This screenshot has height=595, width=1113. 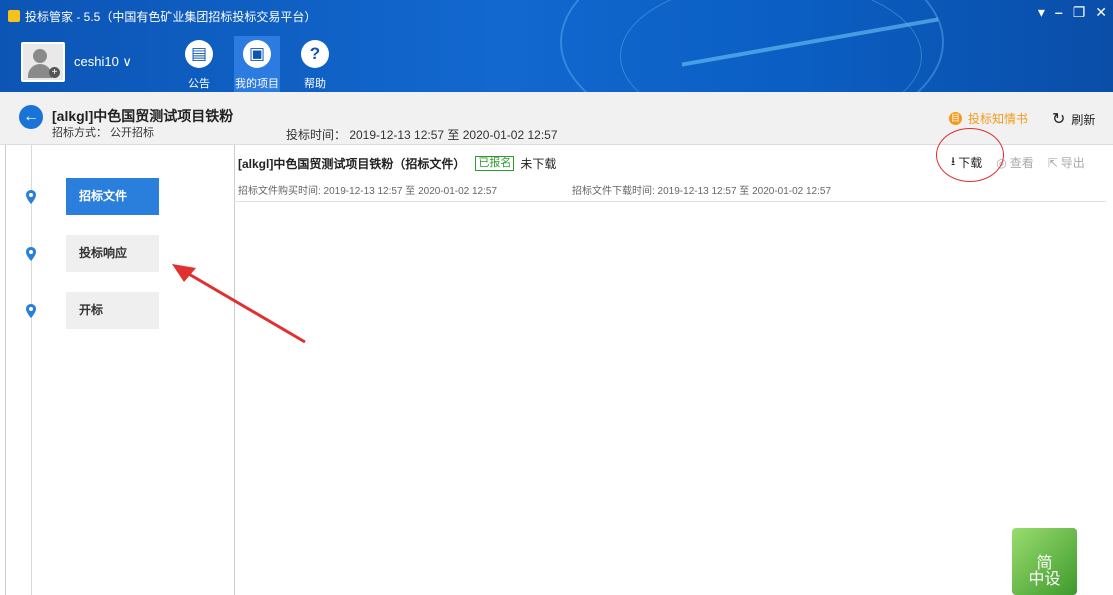 What do you see at coordinates (112, 253) in the screenshot?
I see `step-bid-response: 投标响应` at bounding box center [112, 253].